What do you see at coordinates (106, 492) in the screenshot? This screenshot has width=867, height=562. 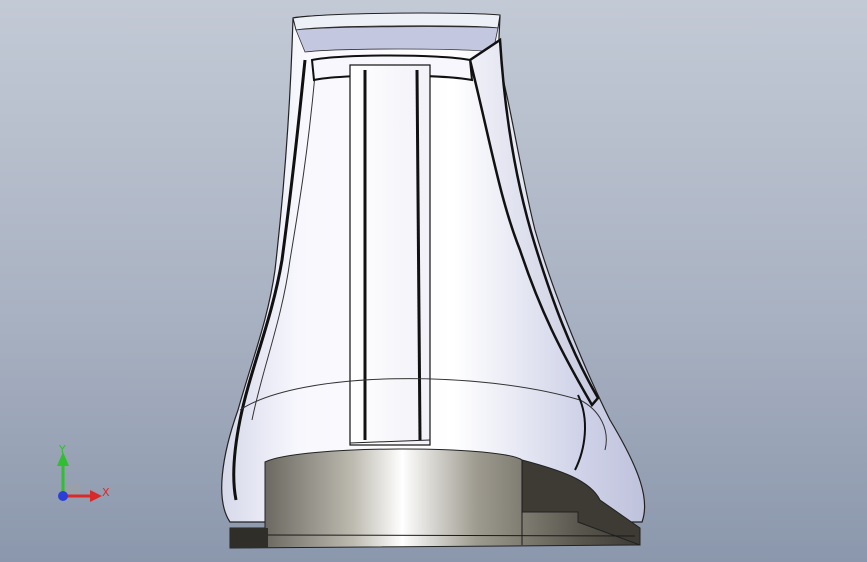 I see `x-axis-label: X` at bounding box center [106, 492].